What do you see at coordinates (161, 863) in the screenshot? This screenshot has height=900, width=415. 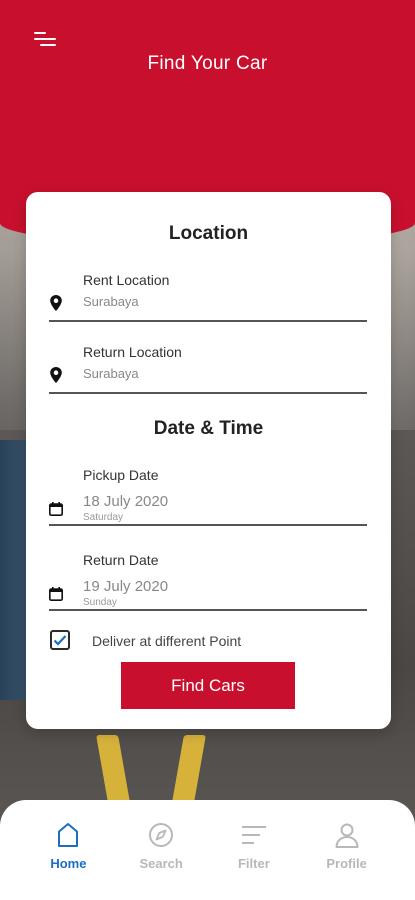 I see `nav-label-search: Search` at bounding box center [161, 863].